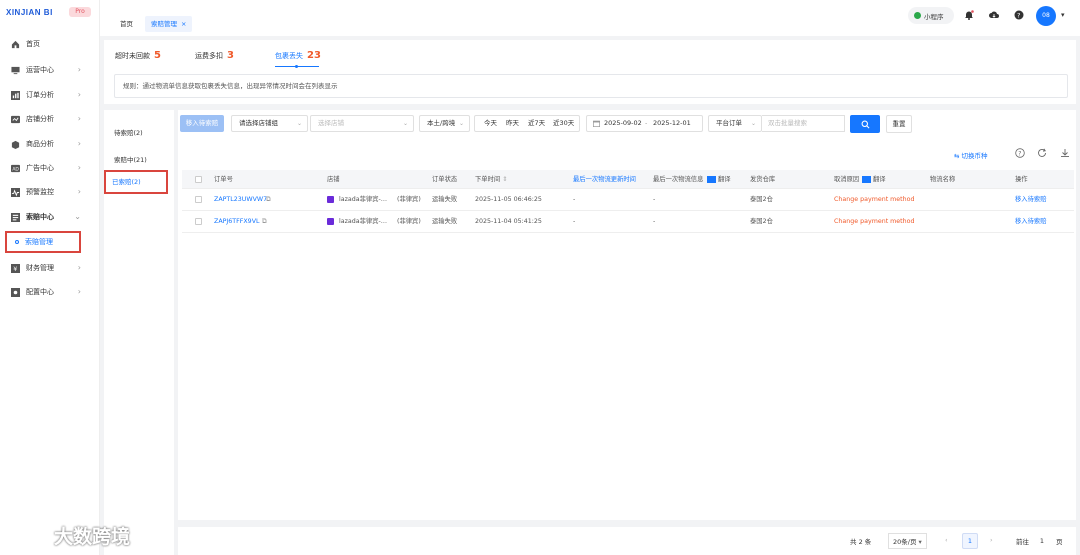  I want to click on calendar-icon, so click(596, 123).